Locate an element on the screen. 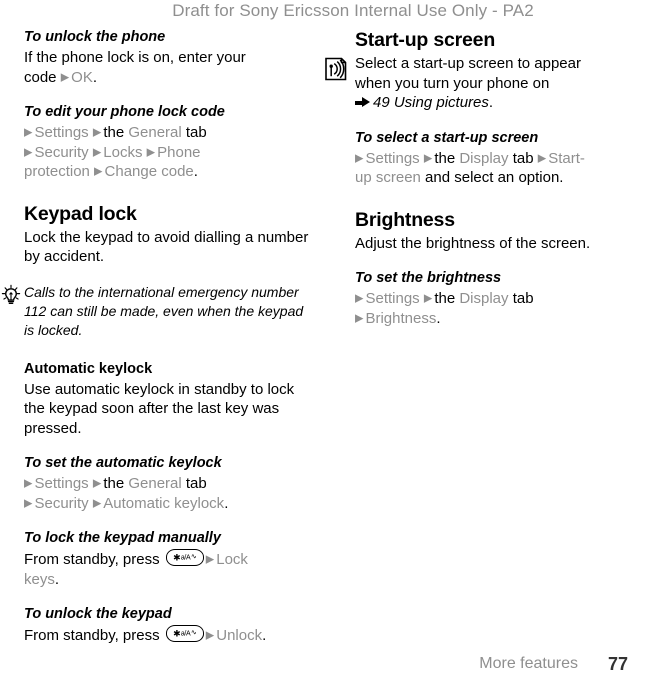  cross-reference-line: 49 Using pictures. is located at coordinates (500, 103).